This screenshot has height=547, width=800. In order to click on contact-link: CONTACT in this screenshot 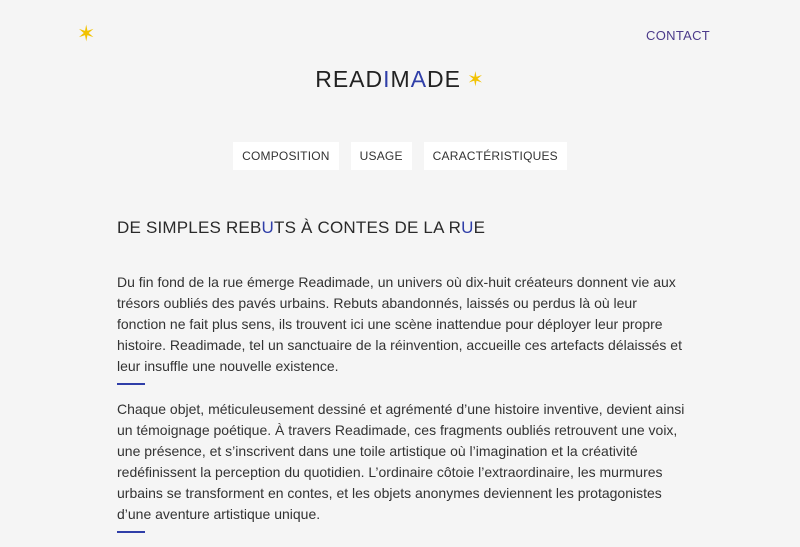, I will do `click(678, 35)`.